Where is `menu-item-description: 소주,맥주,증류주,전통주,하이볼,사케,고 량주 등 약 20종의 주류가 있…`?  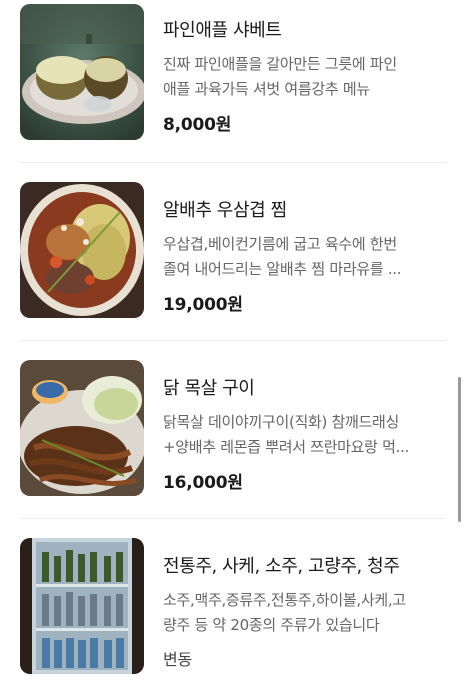 menu-item-description: 소주,맥주,증류주,전통주,하이볼,사케,고 량주 등 약 20종의 주류가 있… is located at coordinates (307, 613).